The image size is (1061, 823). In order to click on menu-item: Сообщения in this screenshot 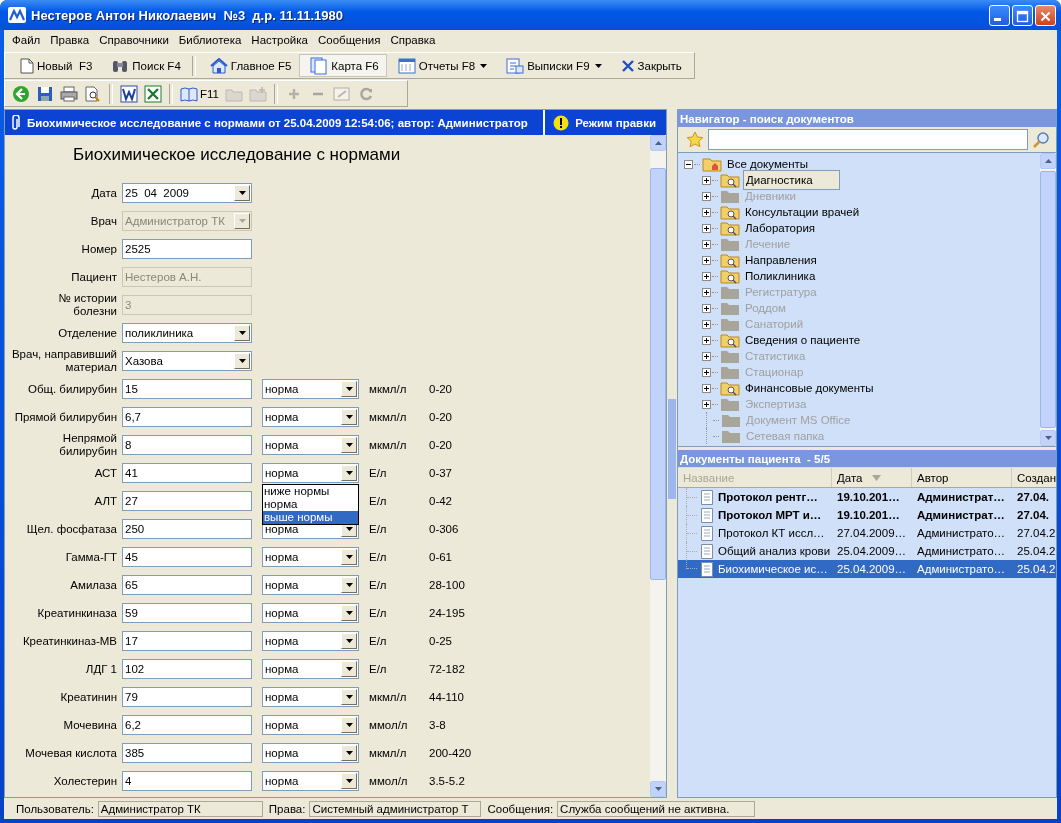, I will do `click(349, 40)`.